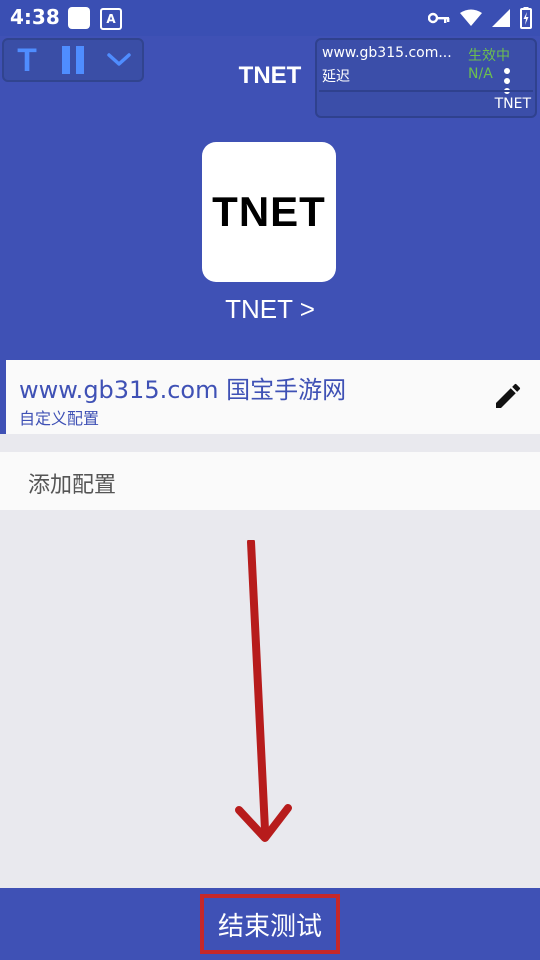  Describe the element at coordinates (183, 390) in the screenshot. I see `config-title: www.gb315.com 国宝手游网` at that location.